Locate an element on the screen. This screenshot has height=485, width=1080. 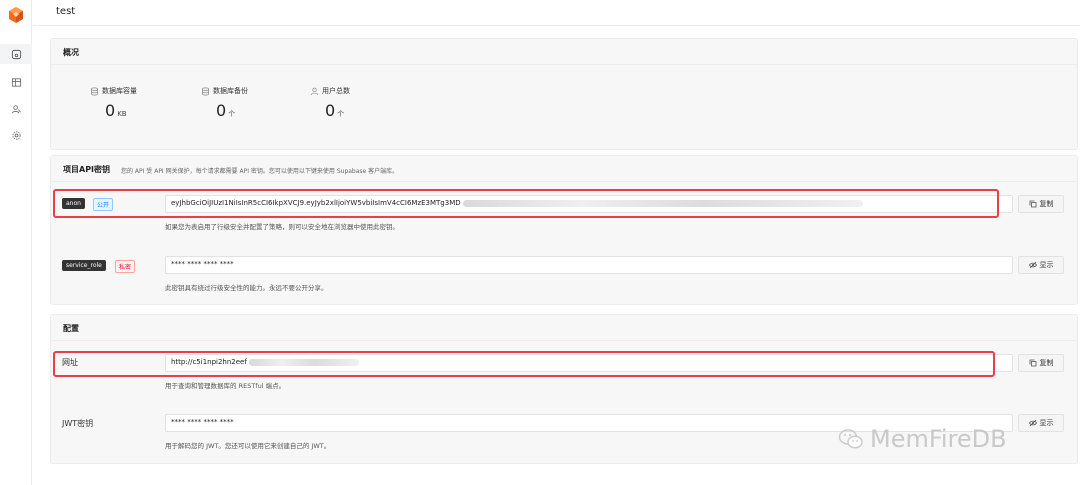
table-icon is located at coordinates (16, 82).